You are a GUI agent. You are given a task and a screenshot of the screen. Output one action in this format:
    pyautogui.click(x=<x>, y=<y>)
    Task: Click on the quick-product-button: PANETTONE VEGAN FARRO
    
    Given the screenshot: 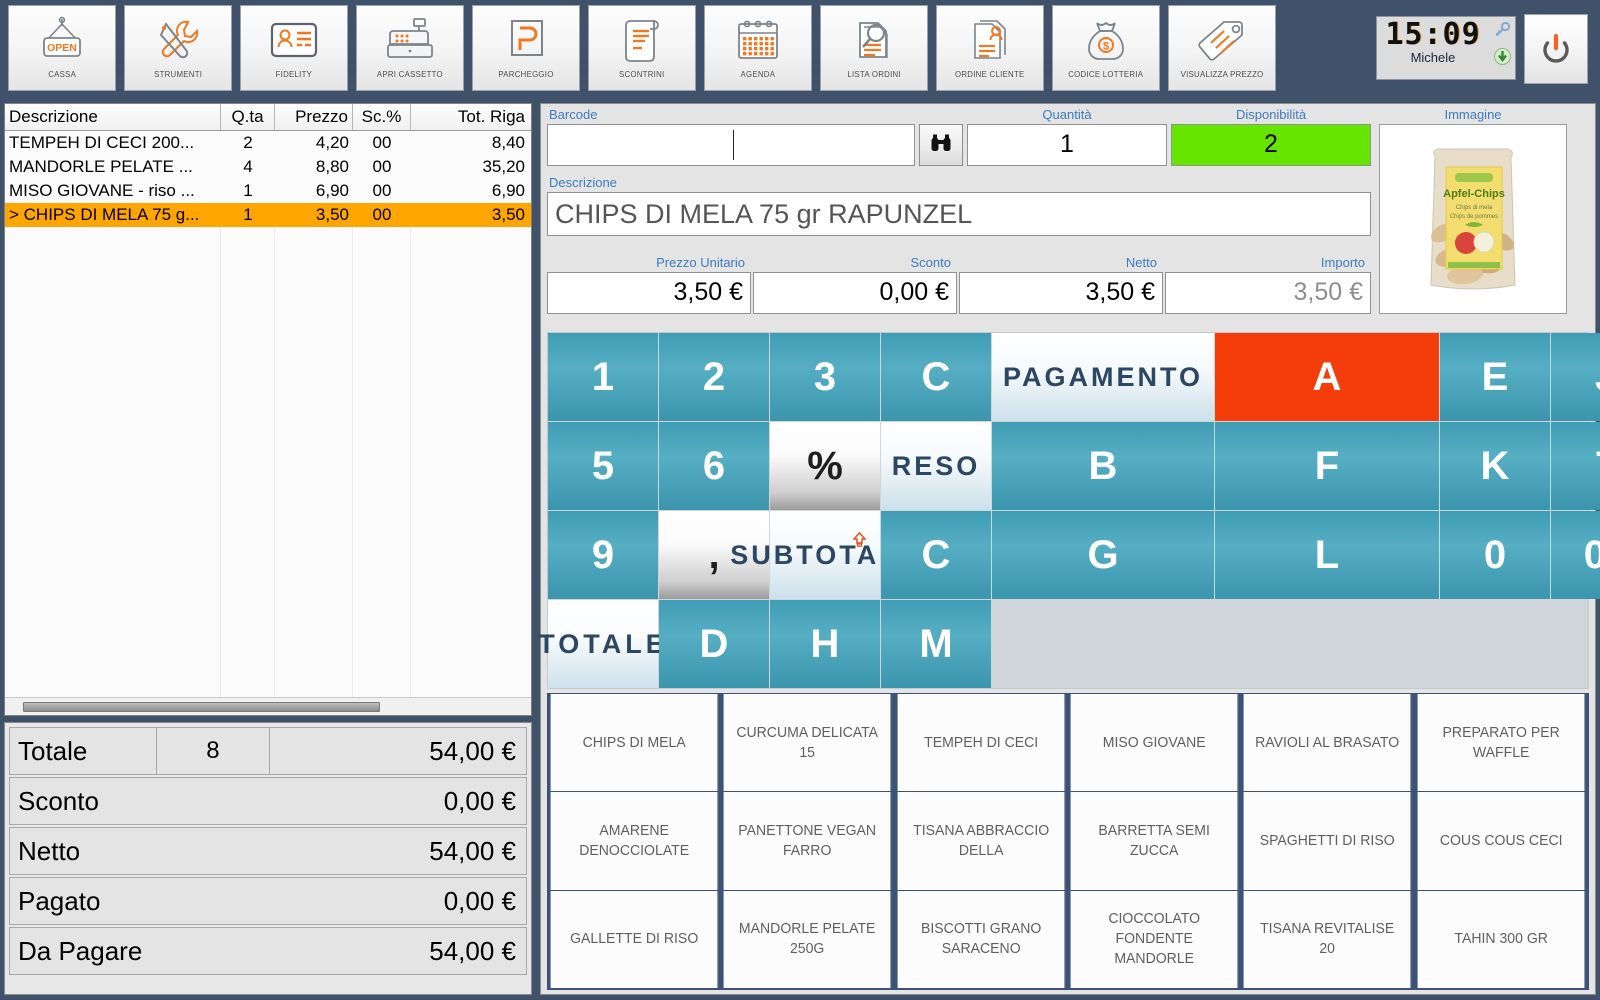 What is the action you would take?
    pyautogui.click(x=808, y=841)
    